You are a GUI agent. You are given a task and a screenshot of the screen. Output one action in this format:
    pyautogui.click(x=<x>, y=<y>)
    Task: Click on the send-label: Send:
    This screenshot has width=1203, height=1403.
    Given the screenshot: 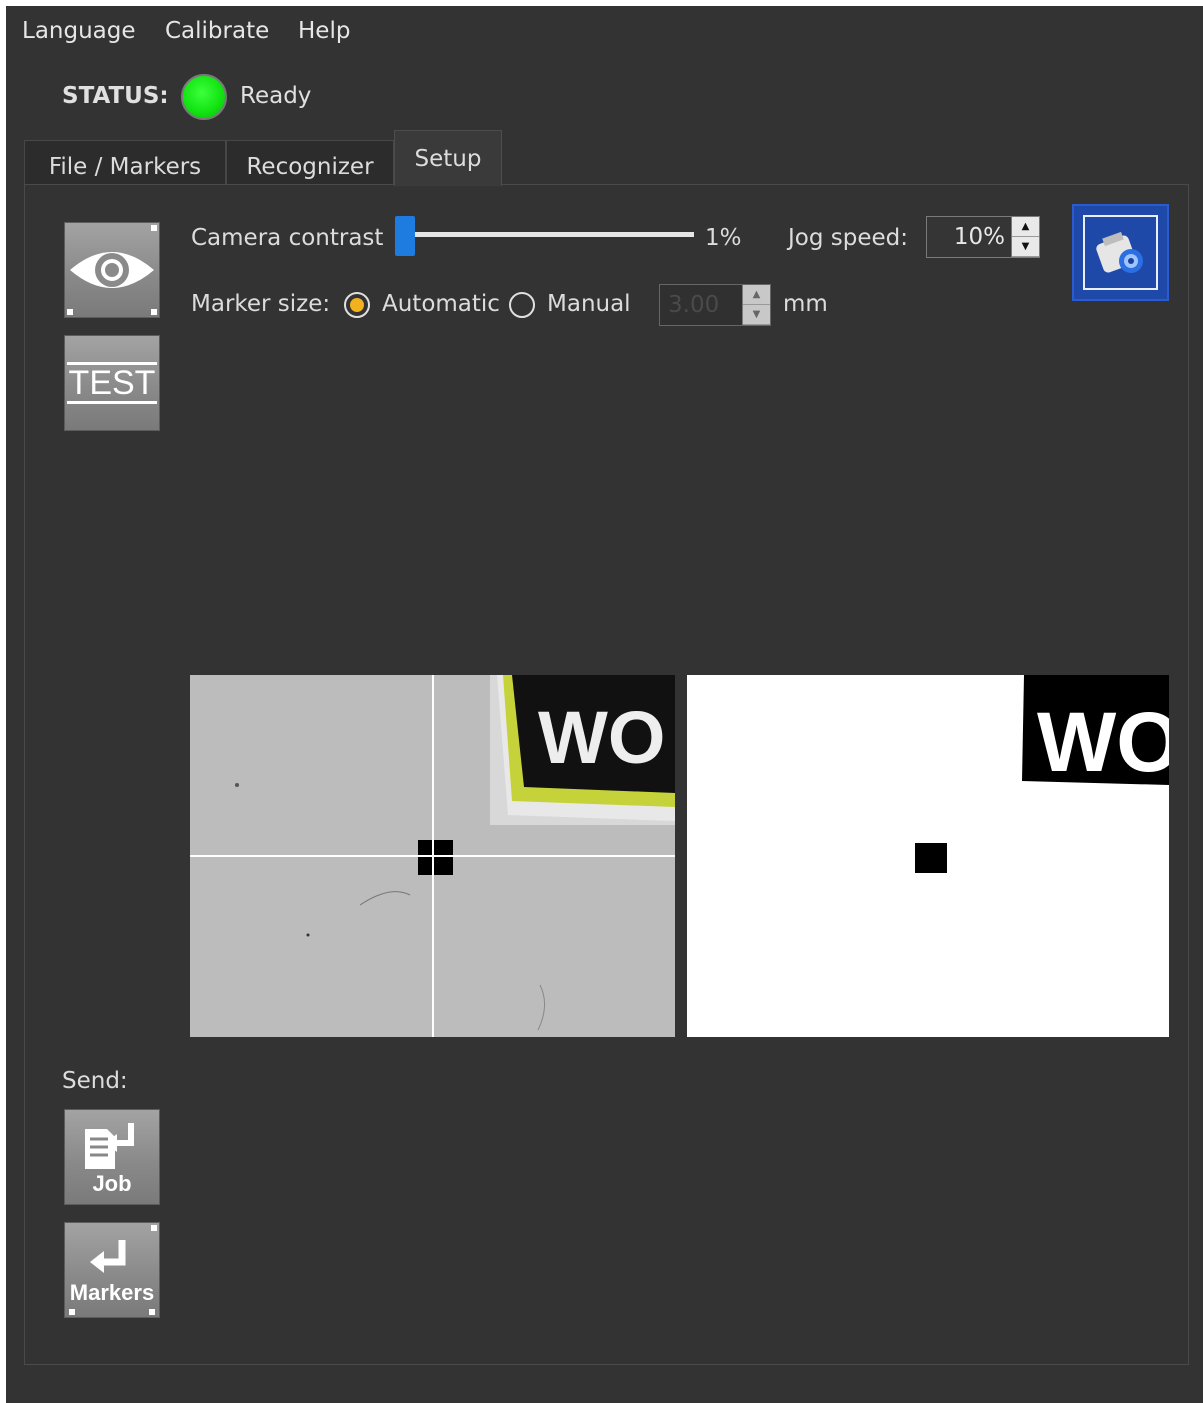 What is the action you would take?
    pyautogui.click(x=95, y=1081)
    